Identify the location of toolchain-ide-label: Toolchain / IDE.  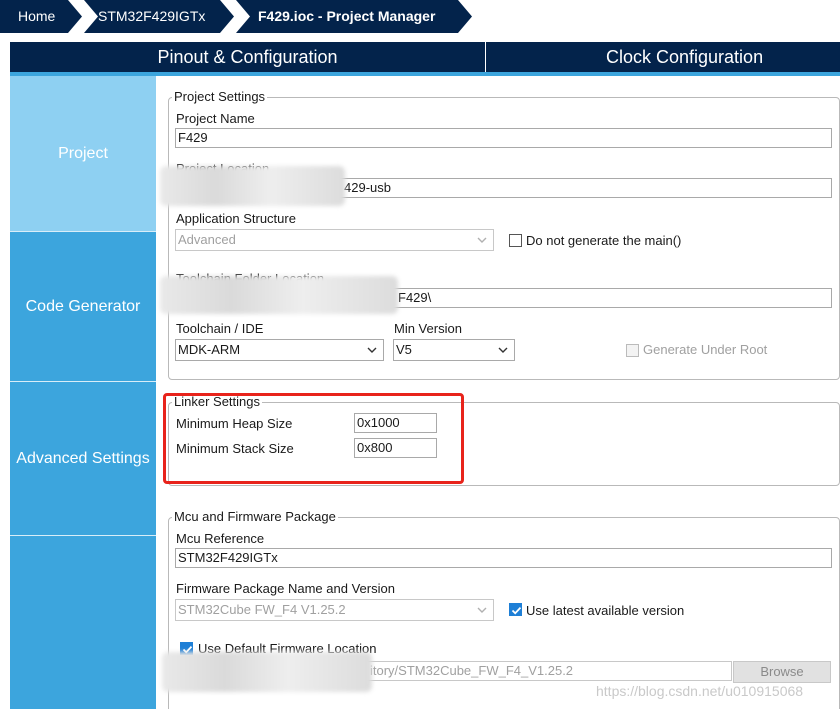
(220, 328).